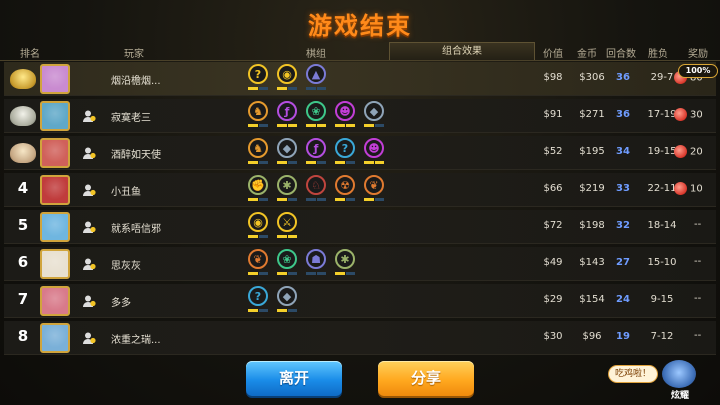 This screenshot has height=405, width=720. What do you see at coordinates (23, 153) in the screenshot?
I see `rank-medal-icon` at bounding box center [23, 153].